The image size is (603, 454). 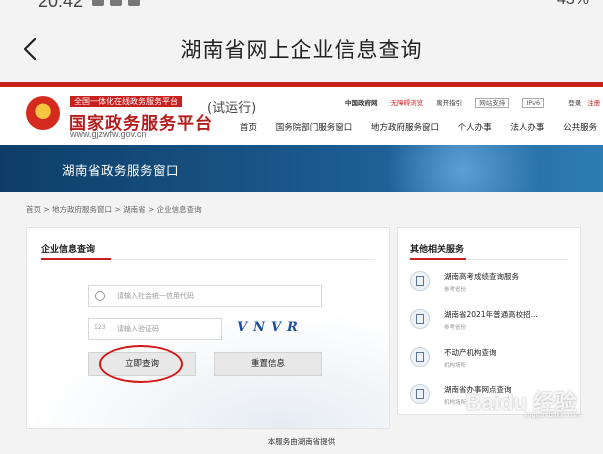 What do you see at coordinates (121, 170) in the screenshot?
I see `banner-title: 湖南省政务服务窗口` at bounding box center [121, 170].